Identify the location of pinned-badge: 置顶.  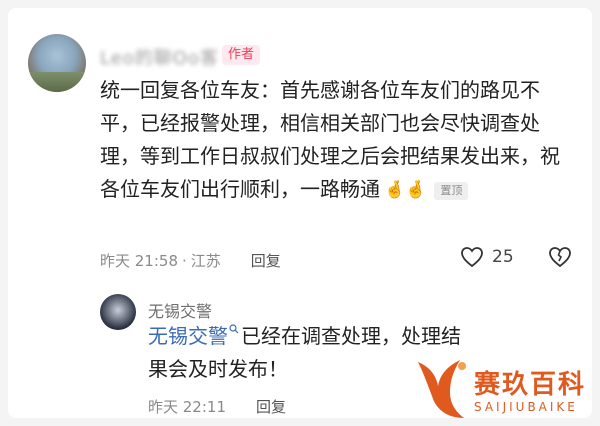
(451, 190).